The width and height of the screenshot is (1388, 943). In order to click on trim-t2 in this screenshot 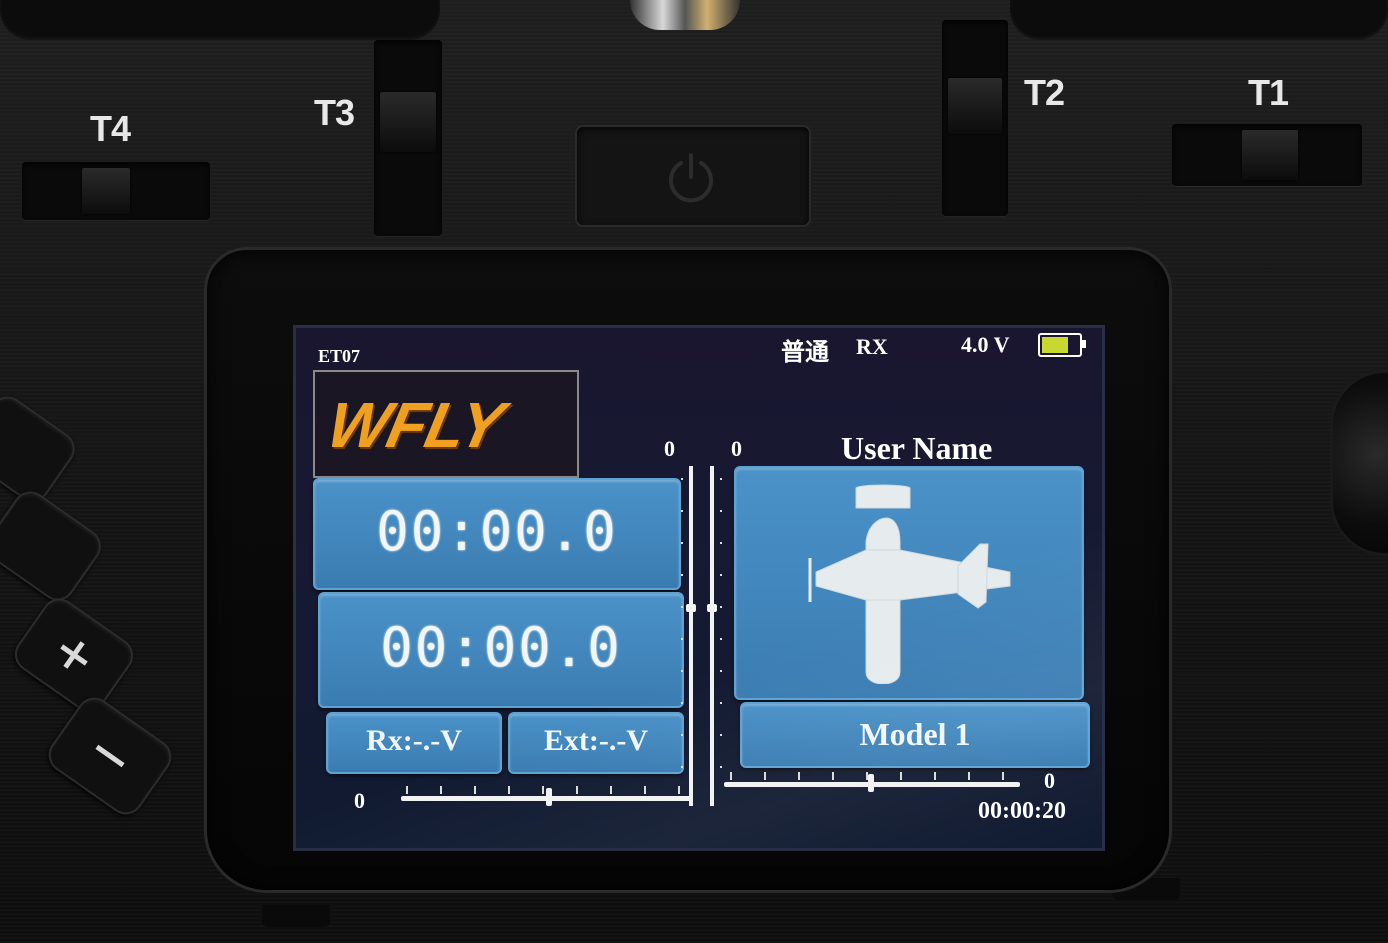, I will do `click(975, 118)`.